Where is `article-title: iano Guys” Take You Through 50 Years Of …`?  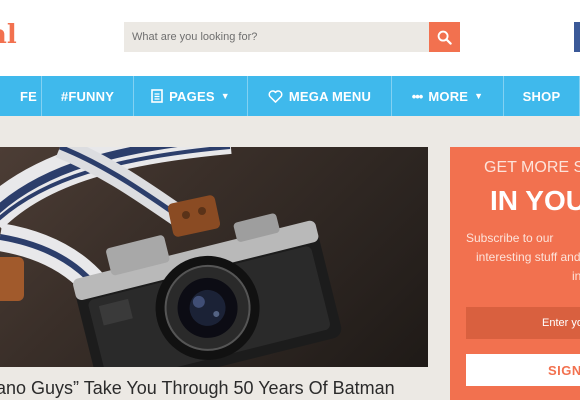 article-title: iano Guys” Take You Through 50 Years Of … is located at coordinates (216, 388).